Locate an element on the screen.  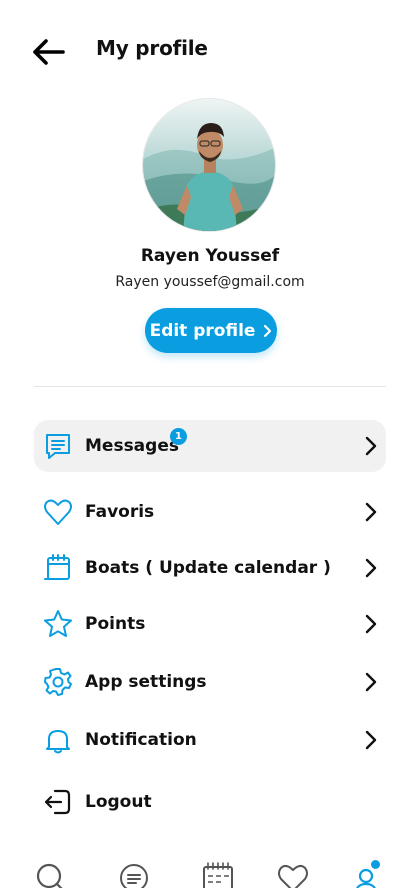
menu-label: Boats ( Update calendar ) is located at coordinates (208, 568).